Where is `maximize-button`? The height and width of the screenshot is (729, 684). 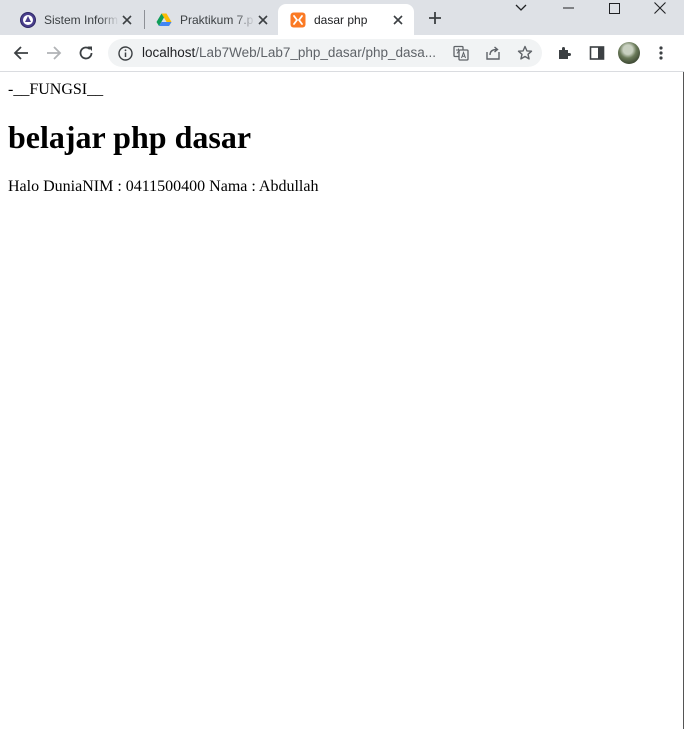 maximize-button is located at coordinates (614, 8).